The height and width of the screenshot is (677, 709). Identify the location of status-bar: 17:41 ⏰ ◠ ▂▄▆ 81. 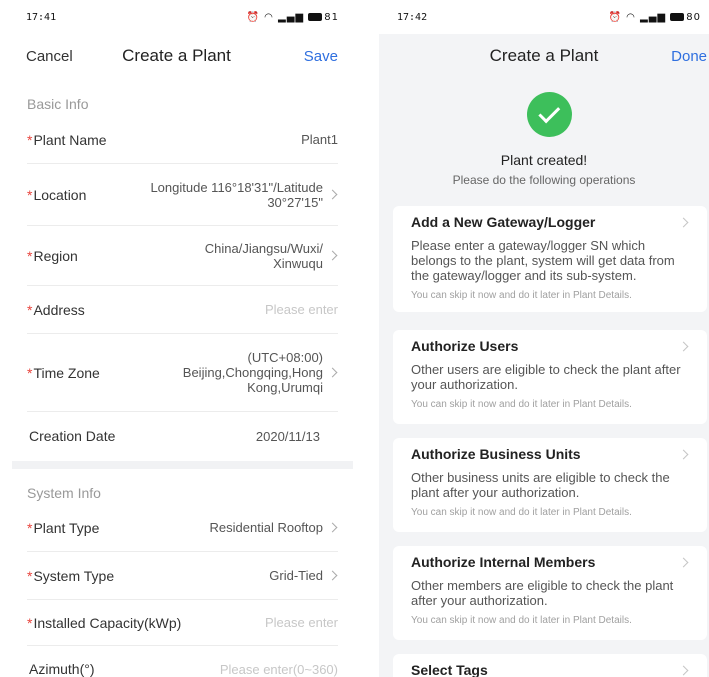
(176, 17).